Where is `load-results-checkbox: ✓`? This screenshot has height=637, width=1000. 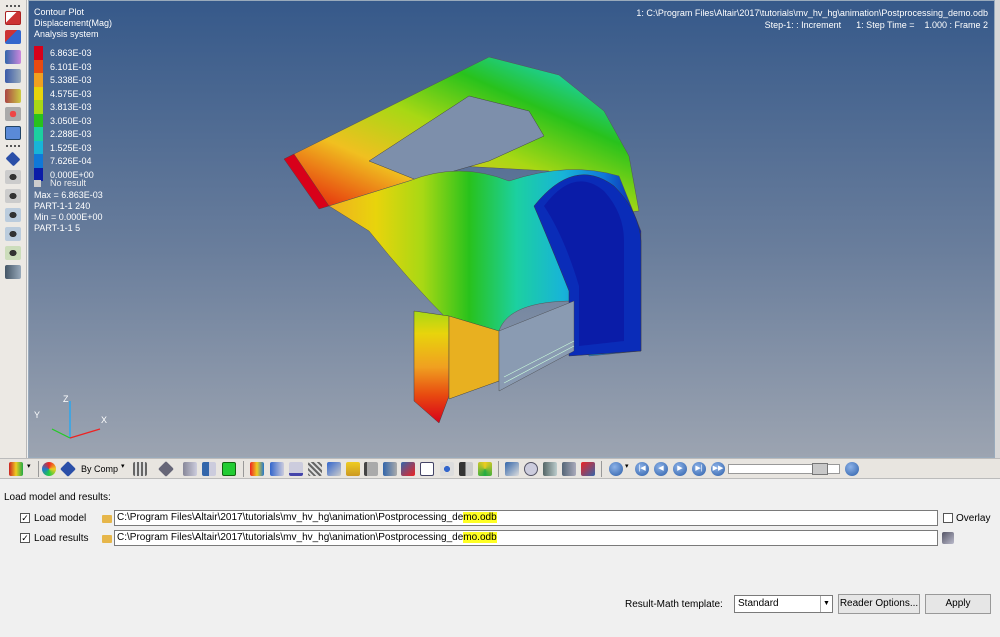 load-results-checkbox: ✓ is located at coordinates (25, 538).